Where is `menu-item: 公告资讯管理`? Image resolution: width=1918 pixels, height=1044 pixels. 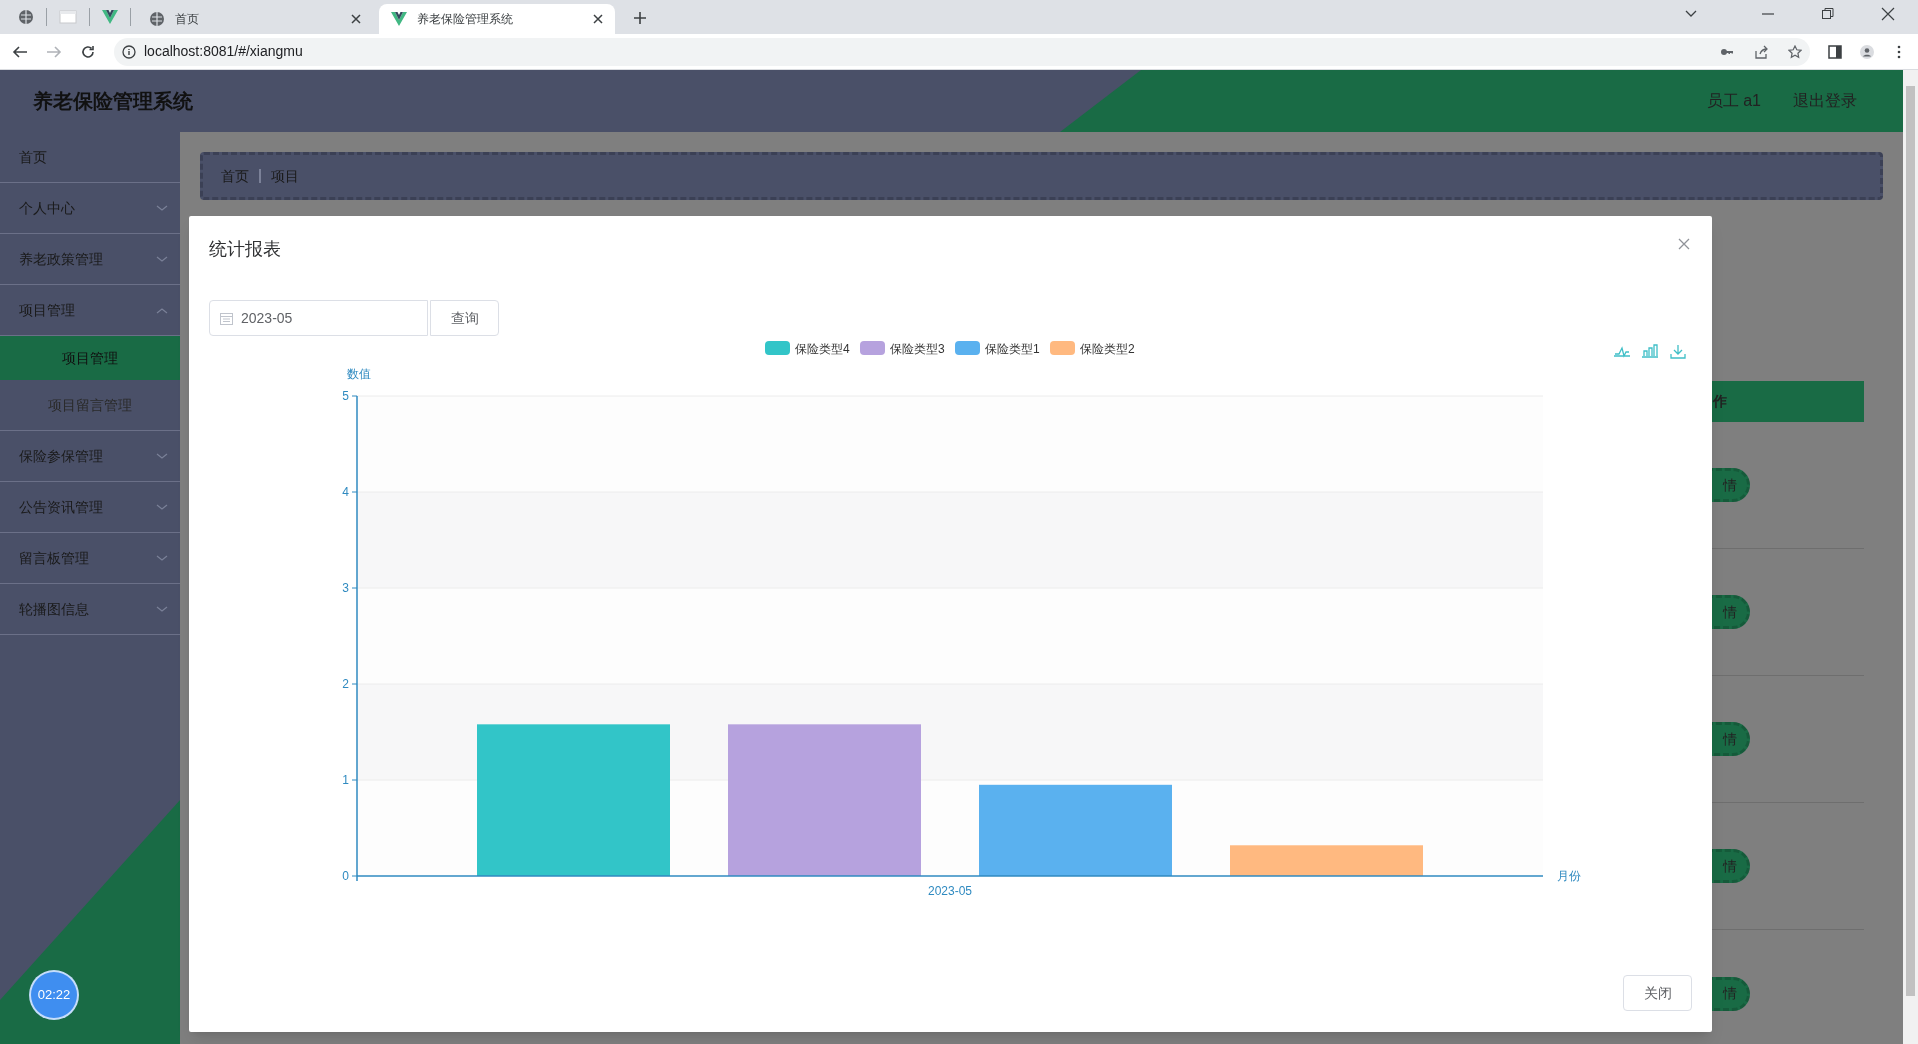 menu-item: 公告资讯管理 is located at coordinates (90, 507).